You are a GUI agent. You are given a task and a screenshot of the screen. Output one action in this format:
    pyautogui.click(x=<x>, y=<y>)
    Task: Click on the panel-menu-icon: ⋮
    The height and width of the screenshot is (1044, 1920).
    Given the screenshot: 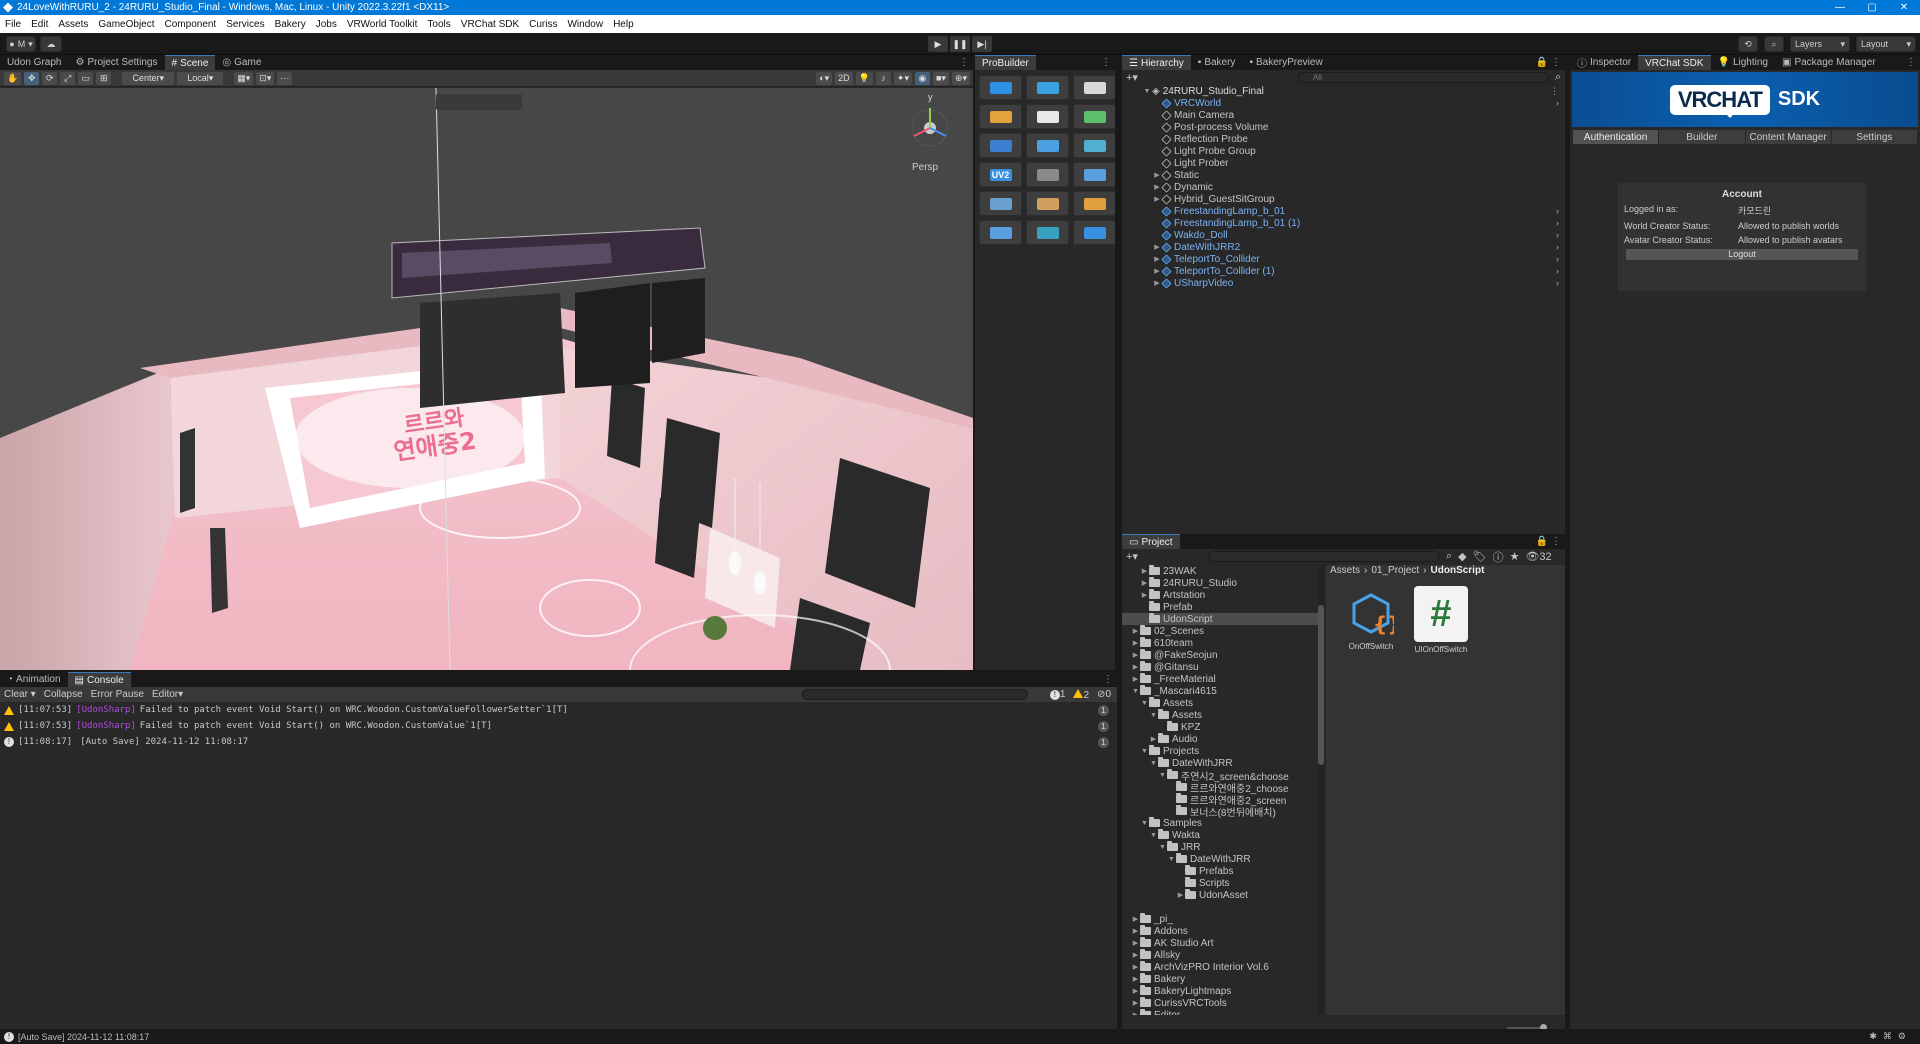 What is the action you would take?
    pyautogui.click(x=964, y=62)
    